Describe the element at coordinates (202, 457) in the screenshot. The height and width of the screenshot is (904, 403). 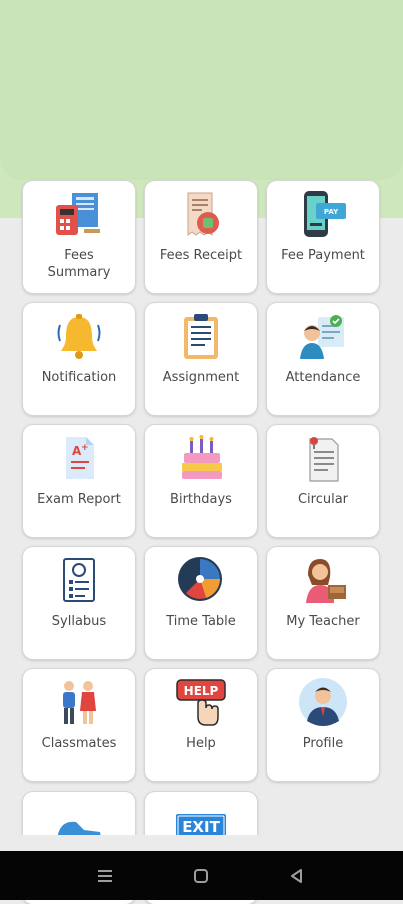
I see `cake-icon` at that location.